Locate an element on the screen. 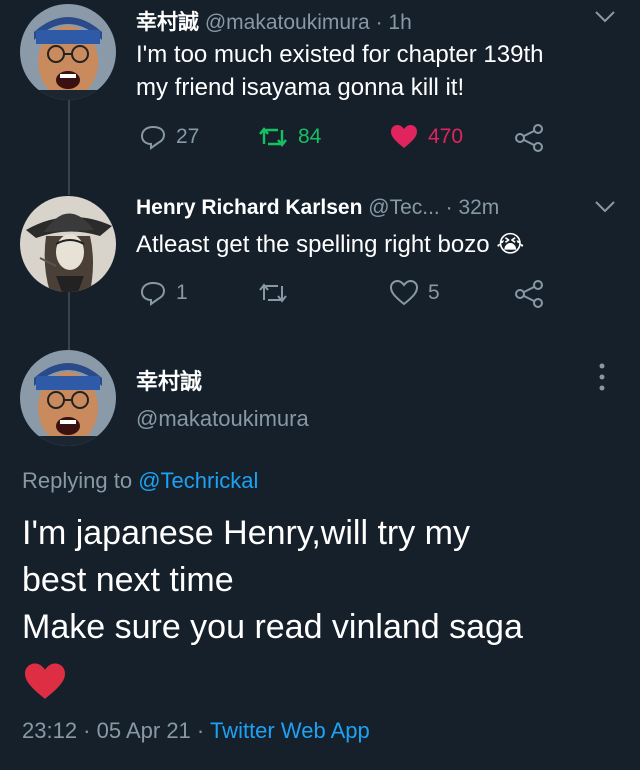 The image size is (640, 770). replying-to: Replying to @Techrickal is located at coordinates (140, 481).